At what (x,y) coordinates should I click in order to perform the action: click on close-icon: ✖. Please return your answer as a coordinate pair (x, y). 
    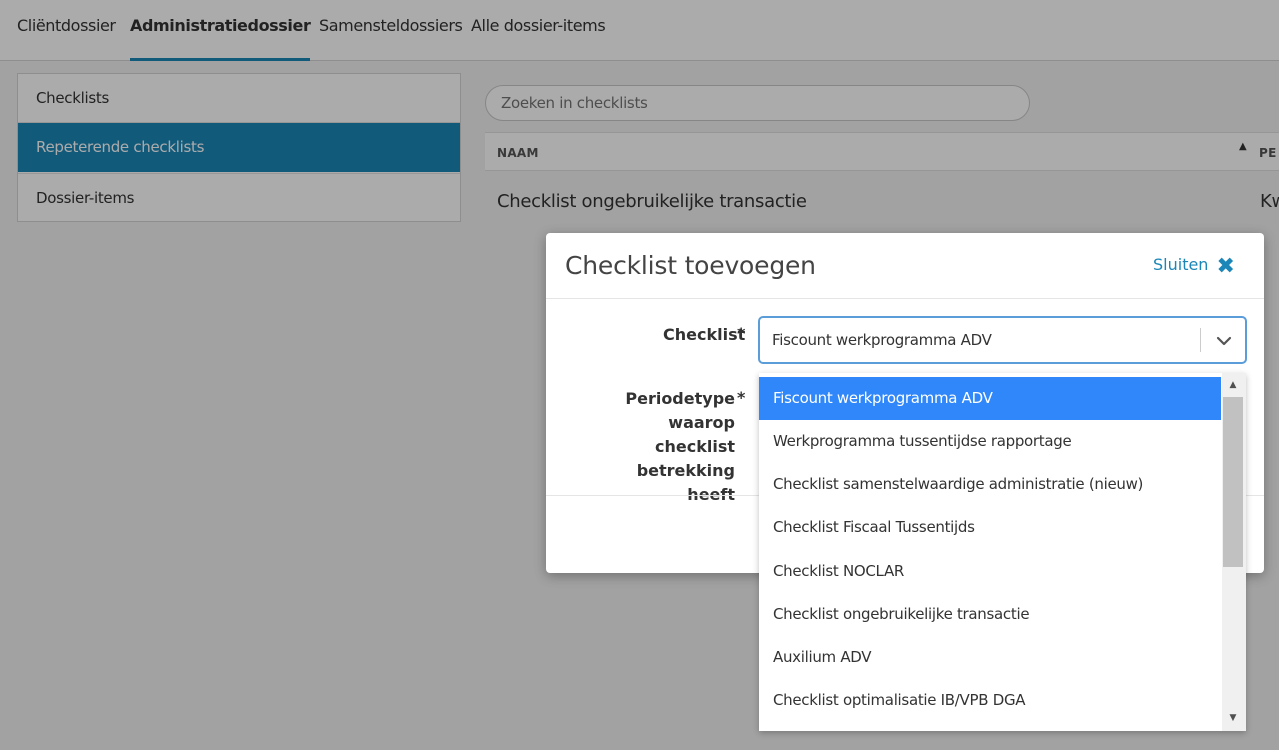
    Looking at the image, I should click on (1225, 266).